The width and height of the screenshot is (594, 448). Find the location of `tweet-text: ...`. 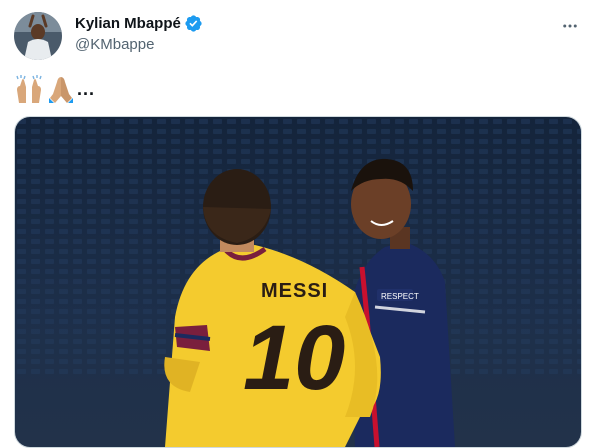

tweet-text: ... is located at coordinates (54, 89).